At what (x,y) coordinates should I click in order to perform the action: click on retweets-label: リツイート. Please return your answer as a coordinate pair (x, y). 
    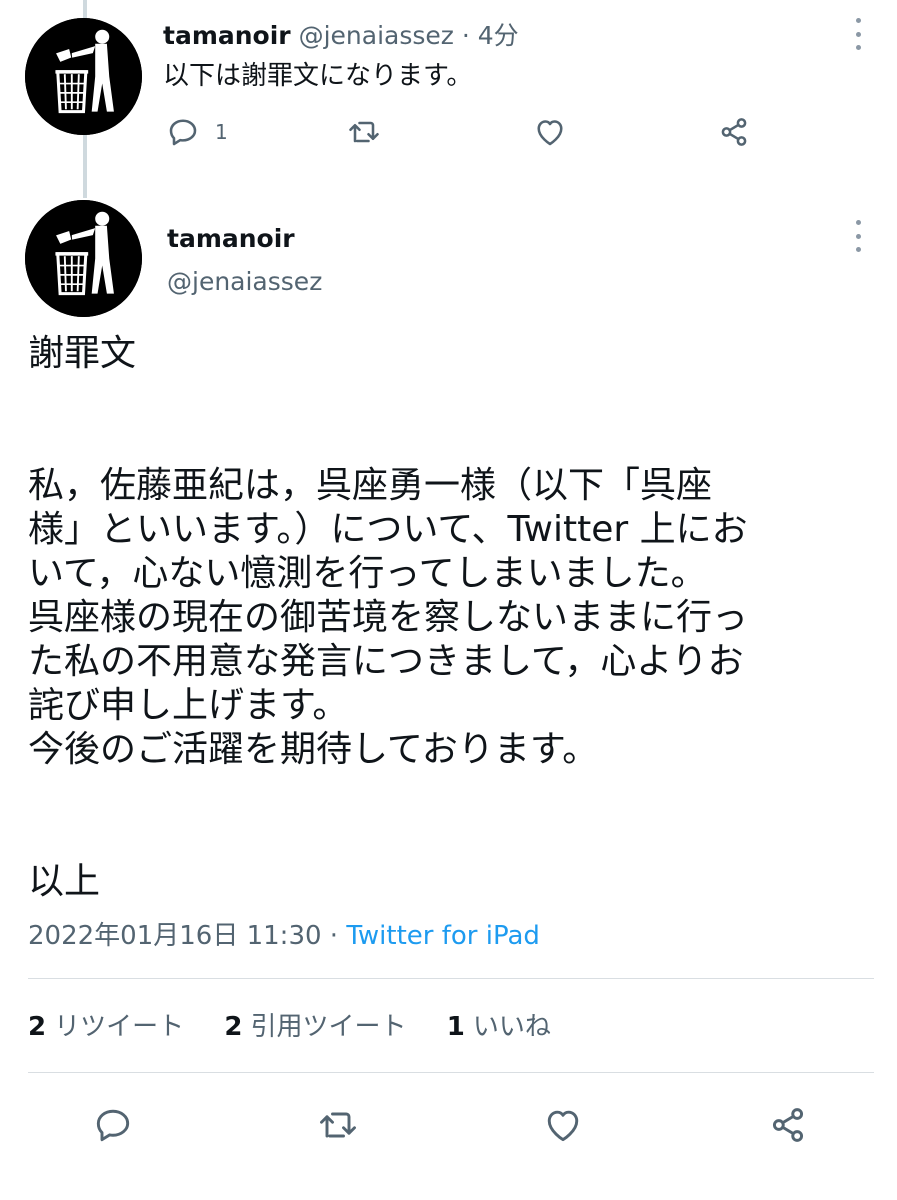
    Looking at the image, I should click on (119, 1027).